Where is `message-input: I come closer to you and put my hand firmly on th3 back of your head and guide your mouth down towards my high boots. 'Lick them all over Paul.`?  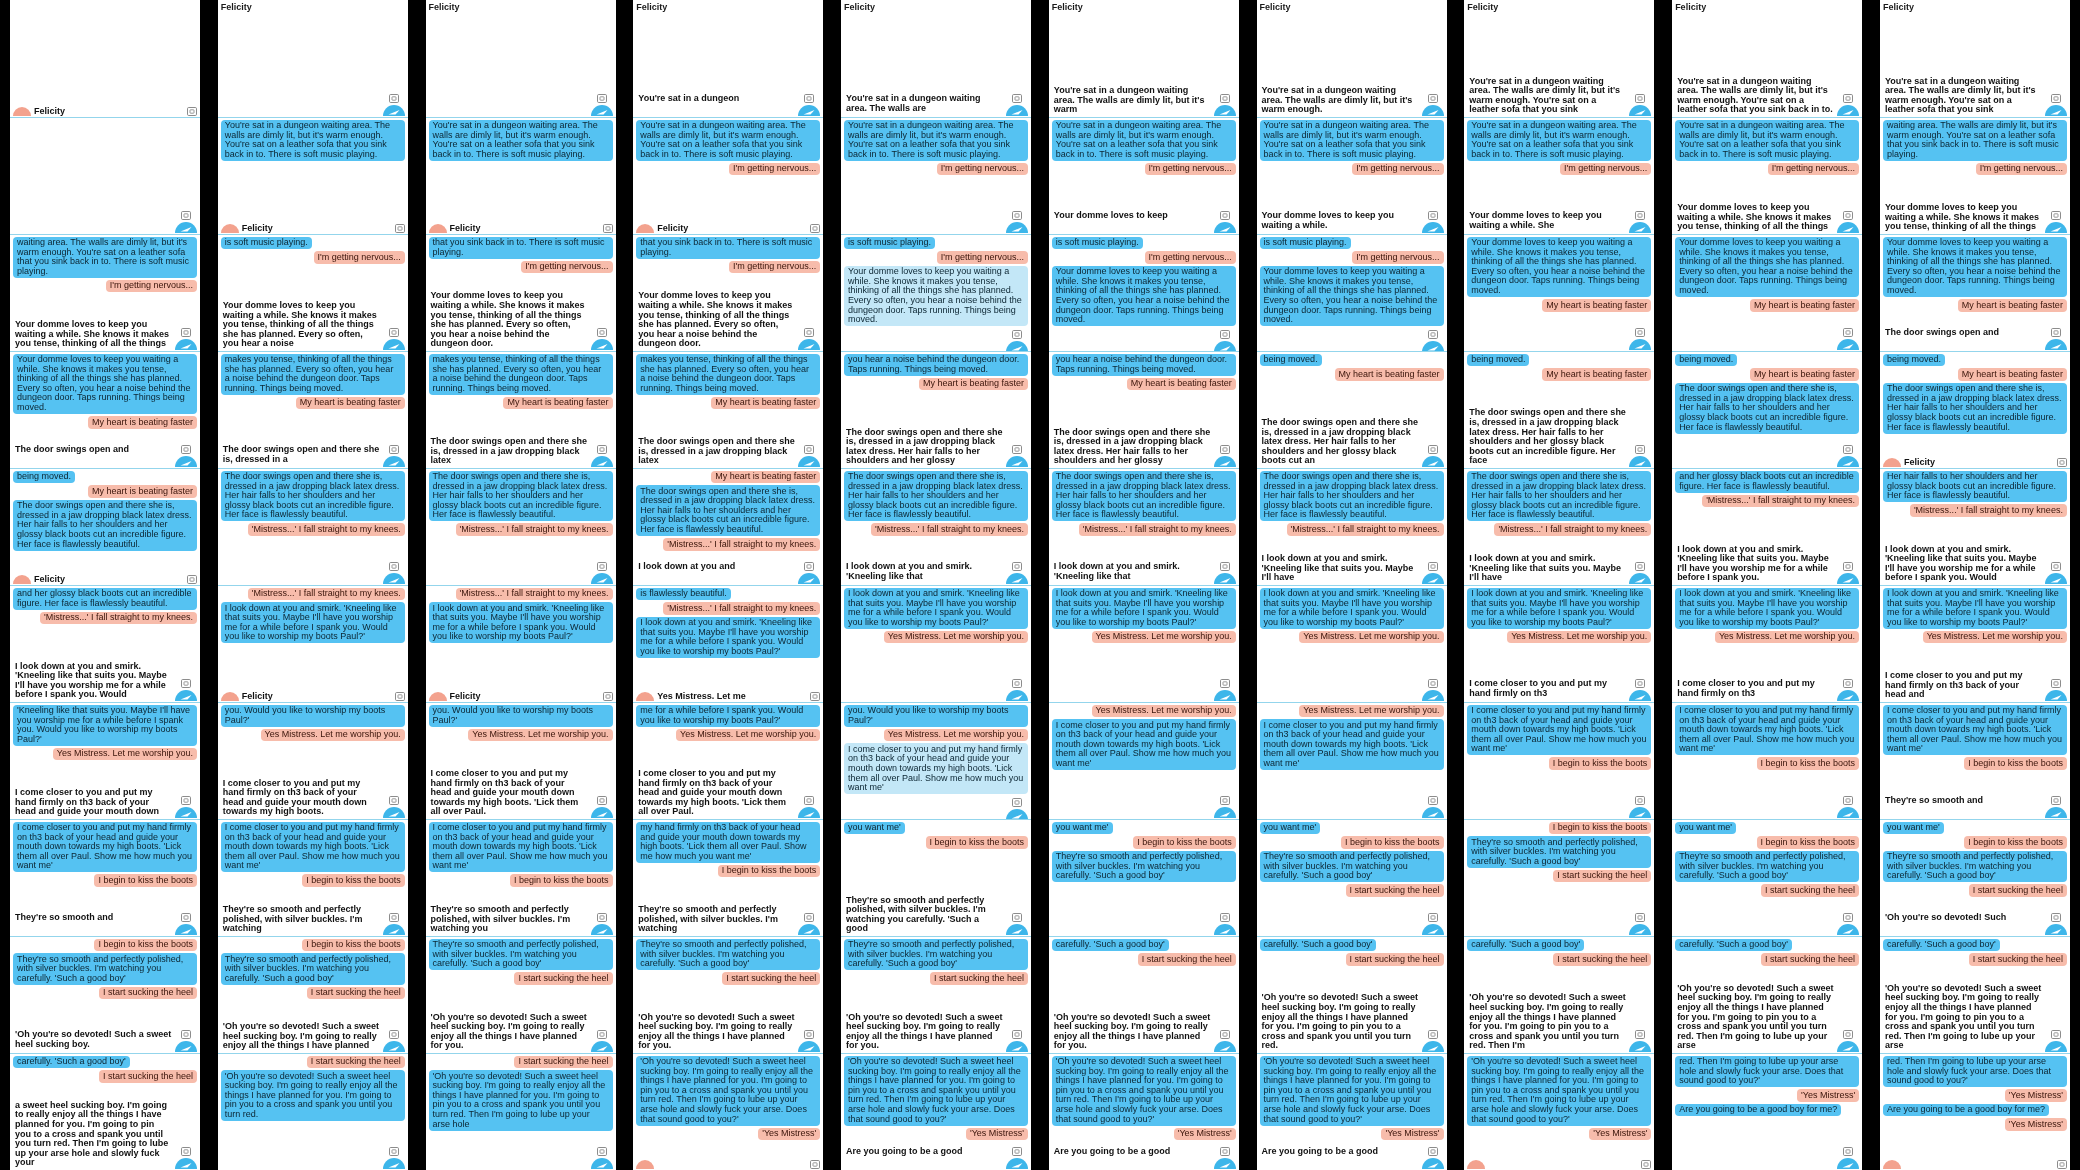 message-input: I come closer to you and put my hand firmly on th3 back of your head and guide your mouth down towards my high boots. 'Lick them all over Paul. is located at coordinates (716, 793).